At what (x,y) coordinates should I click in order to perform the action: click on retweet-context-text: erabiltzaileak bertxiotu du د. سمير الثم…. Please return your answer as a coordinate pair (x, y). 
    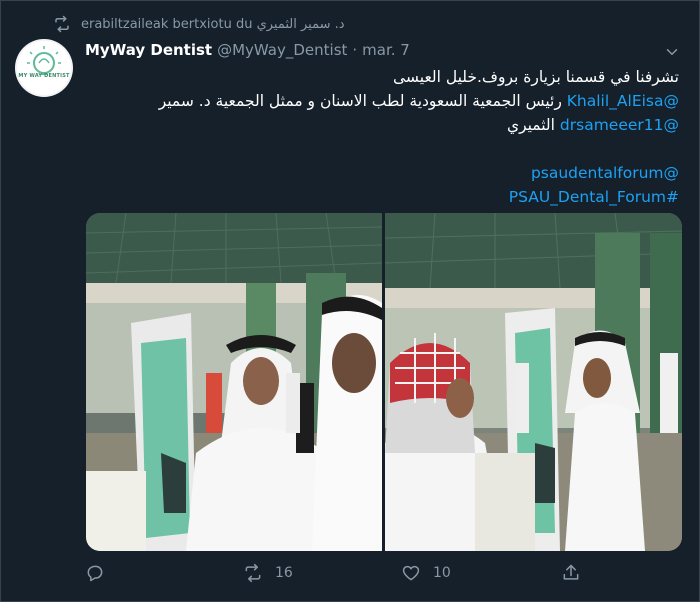
    Looking at the image, I should click on (213, 24).